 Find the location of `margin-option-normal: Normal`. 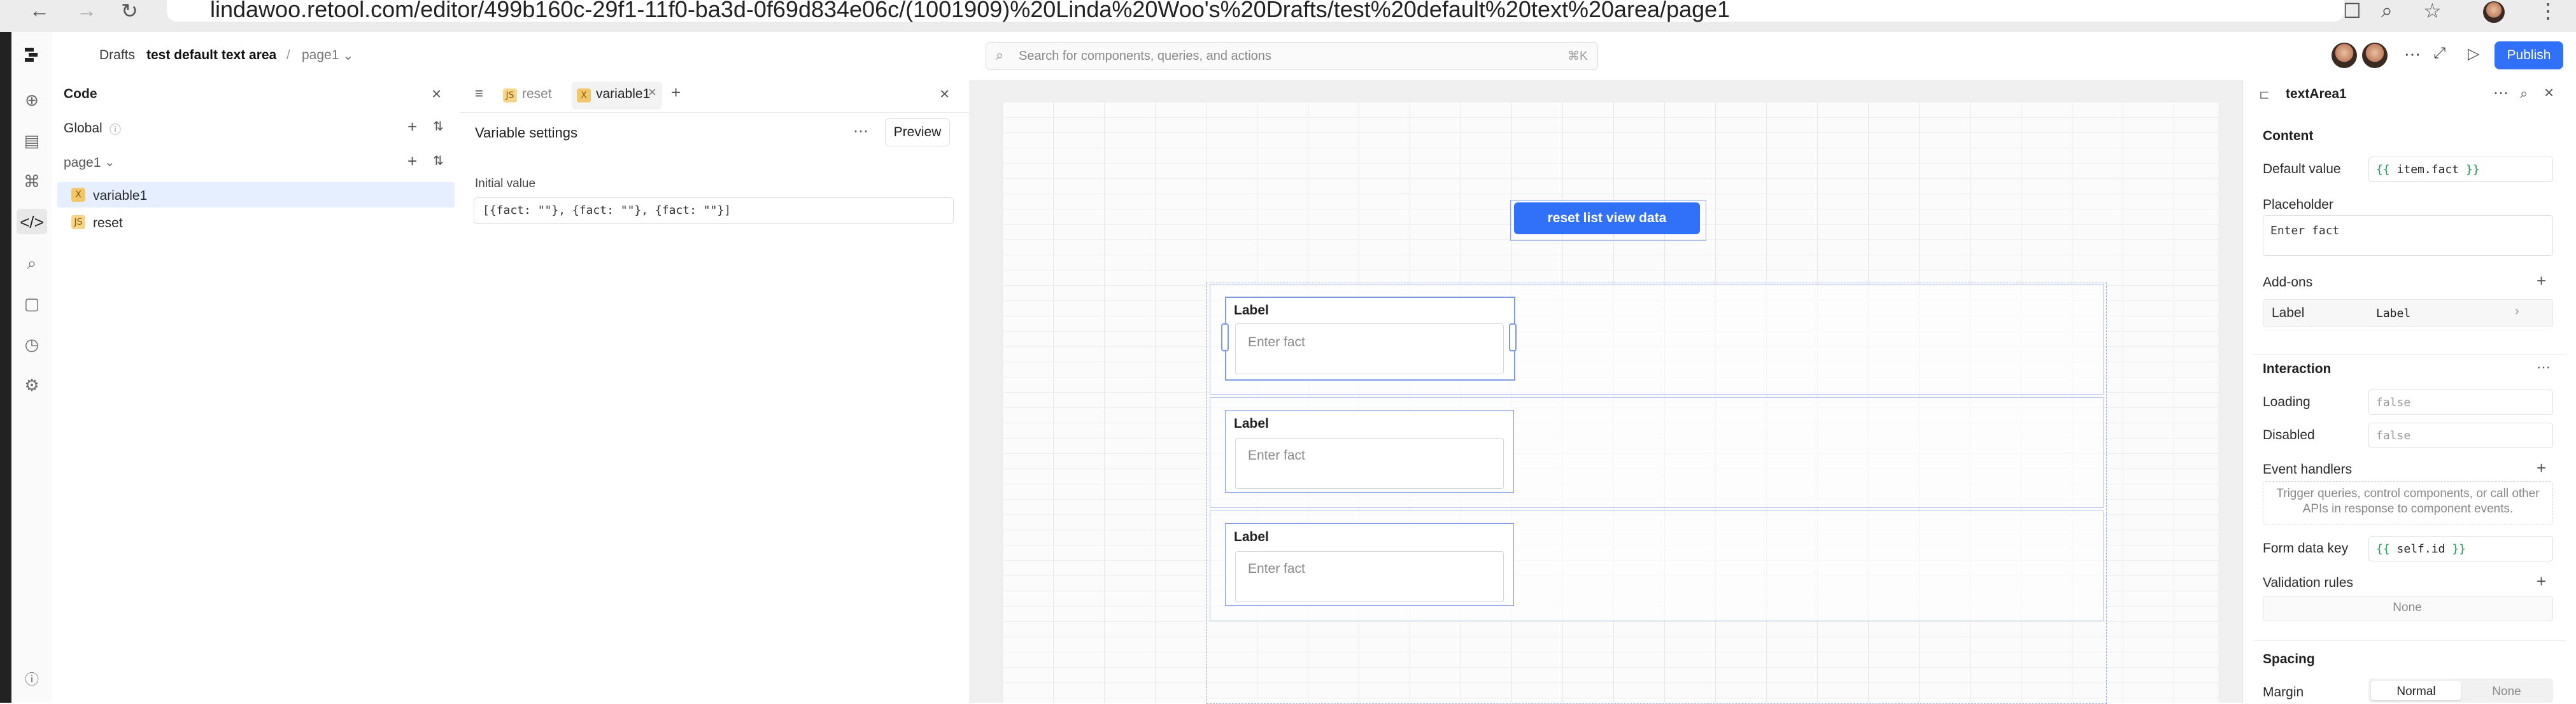

margin-option-normal: Normal is located at coordinates (2416, 692).